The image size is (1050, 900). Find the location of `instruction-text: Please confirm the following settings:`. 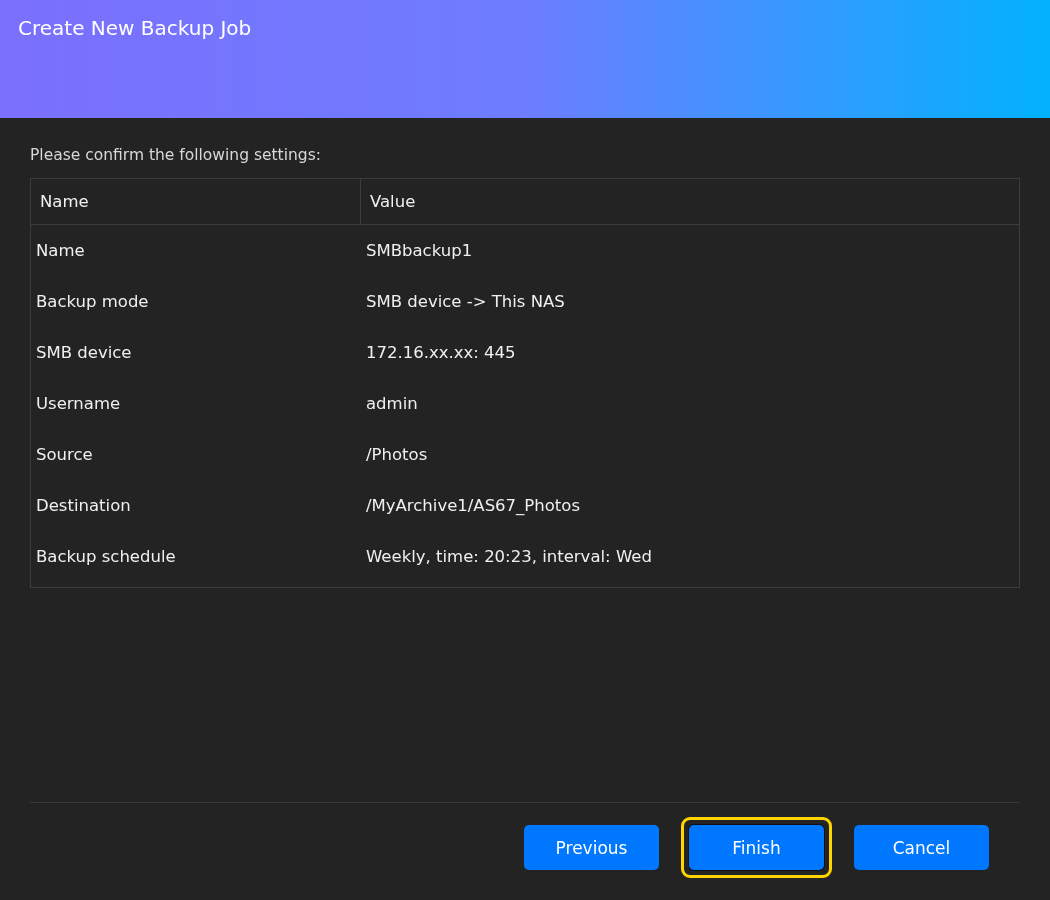

instruction-text: Please confirm the following settings: is located at coordinates (176, 155).